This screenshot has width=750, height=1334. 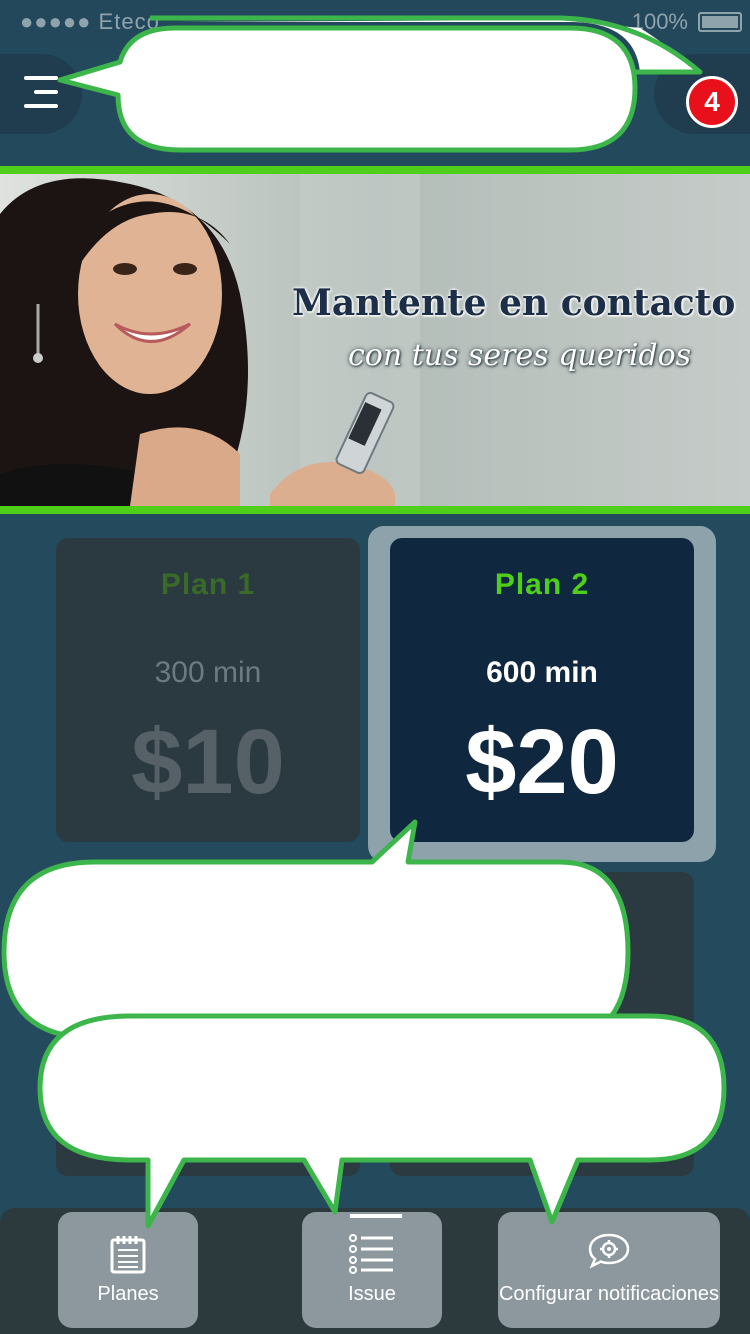 What do you see at coordinates (208, 672) in the screenshot?
I see `plan-minutes: 300 min` at bounding box center [208, 672].